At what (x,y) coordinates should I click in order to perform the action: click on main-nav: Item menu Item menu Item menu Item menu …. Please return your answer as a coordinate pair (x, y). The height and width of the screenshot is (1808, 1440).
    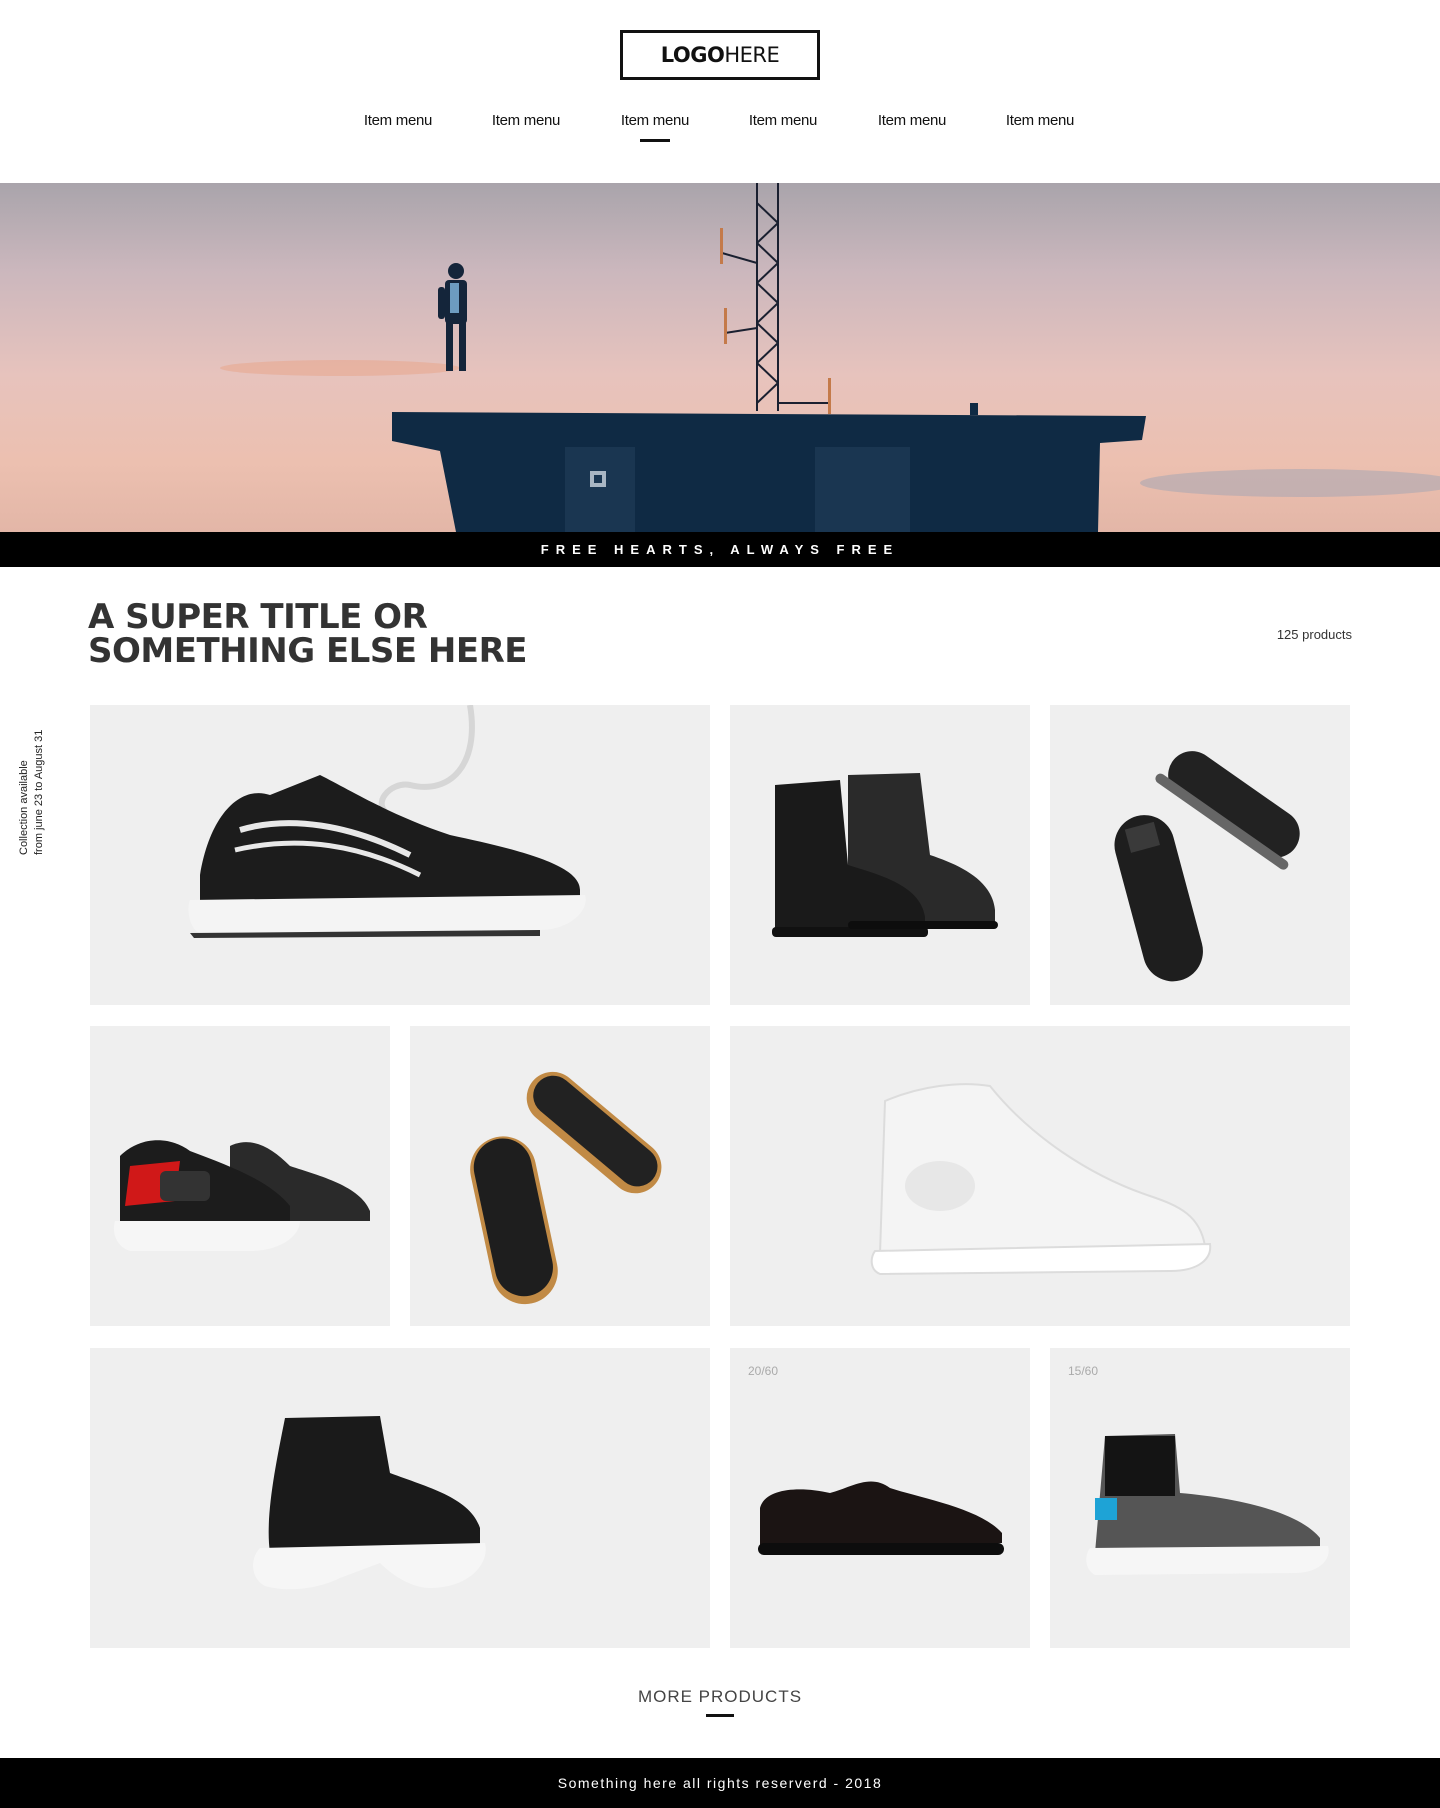
    Looking at the image, I should click on (720, 132).